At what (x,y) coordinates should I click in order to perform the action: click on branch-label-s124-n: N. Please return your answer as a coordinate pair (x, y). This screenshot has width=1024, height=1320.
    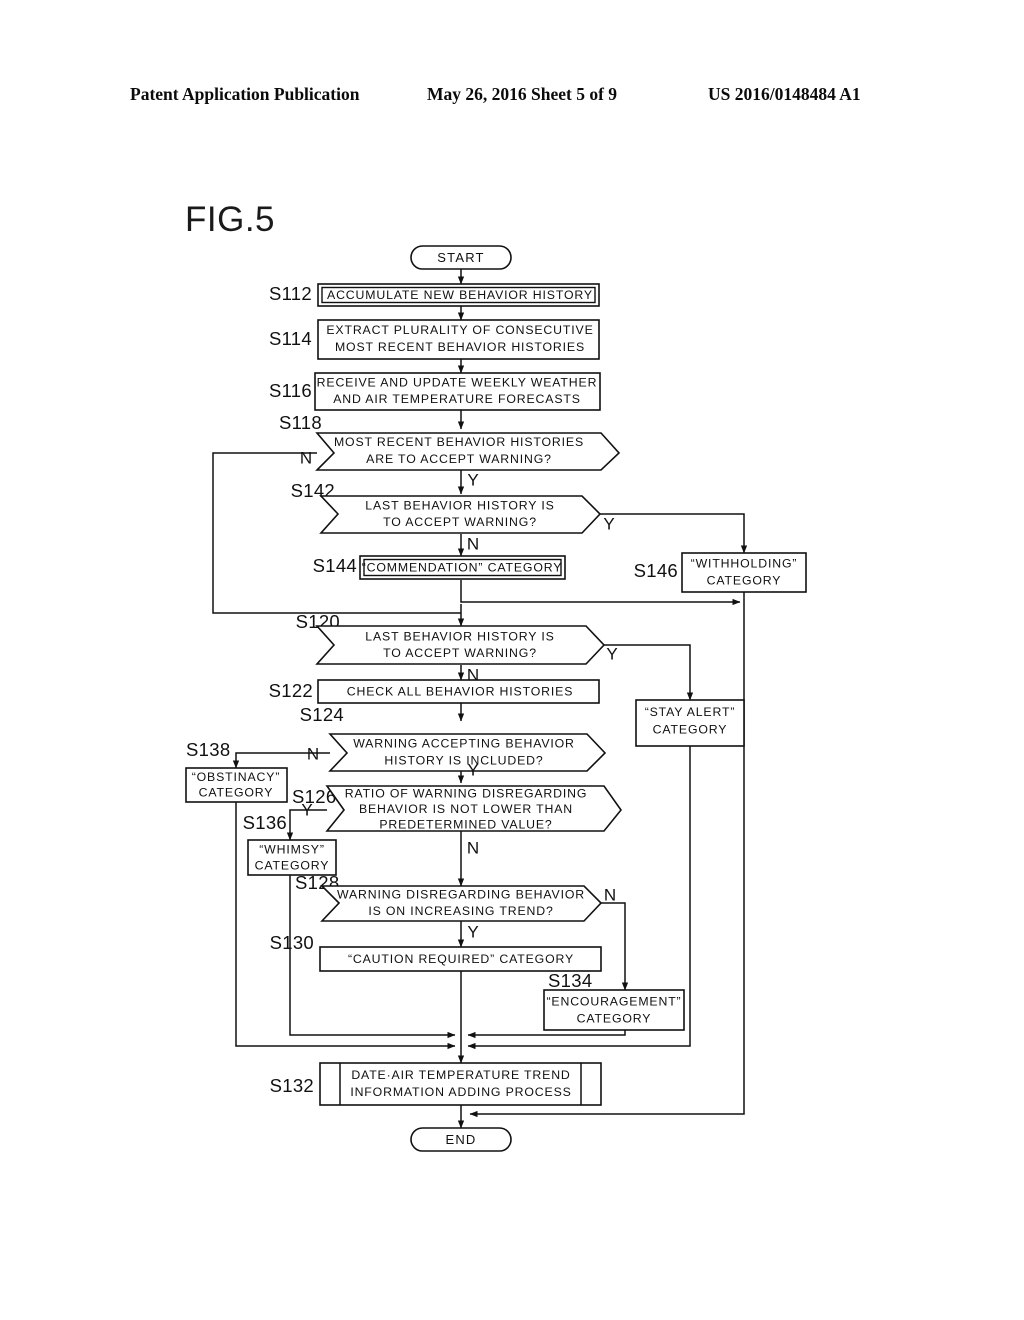
    Looking at the image, I should click on (313, 753).